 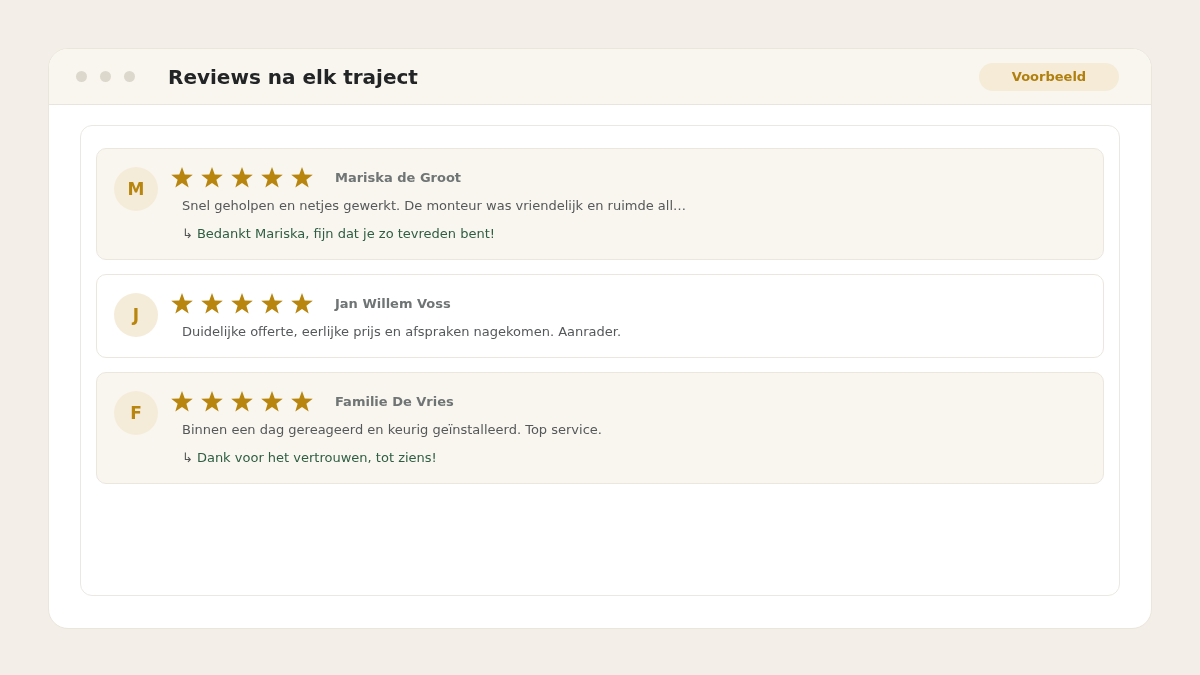 I want to click on avatar: J, so click(x=136, y=315).